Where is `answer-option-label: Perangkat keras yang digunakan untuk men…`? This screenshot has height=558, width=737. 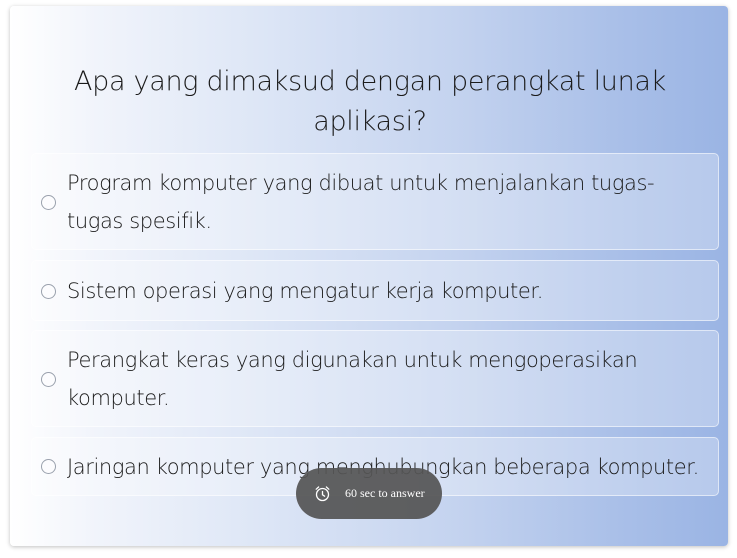 answer-option-label: Perangkat keras yang digunakan untuk men… is located at coordinates (352, 379).